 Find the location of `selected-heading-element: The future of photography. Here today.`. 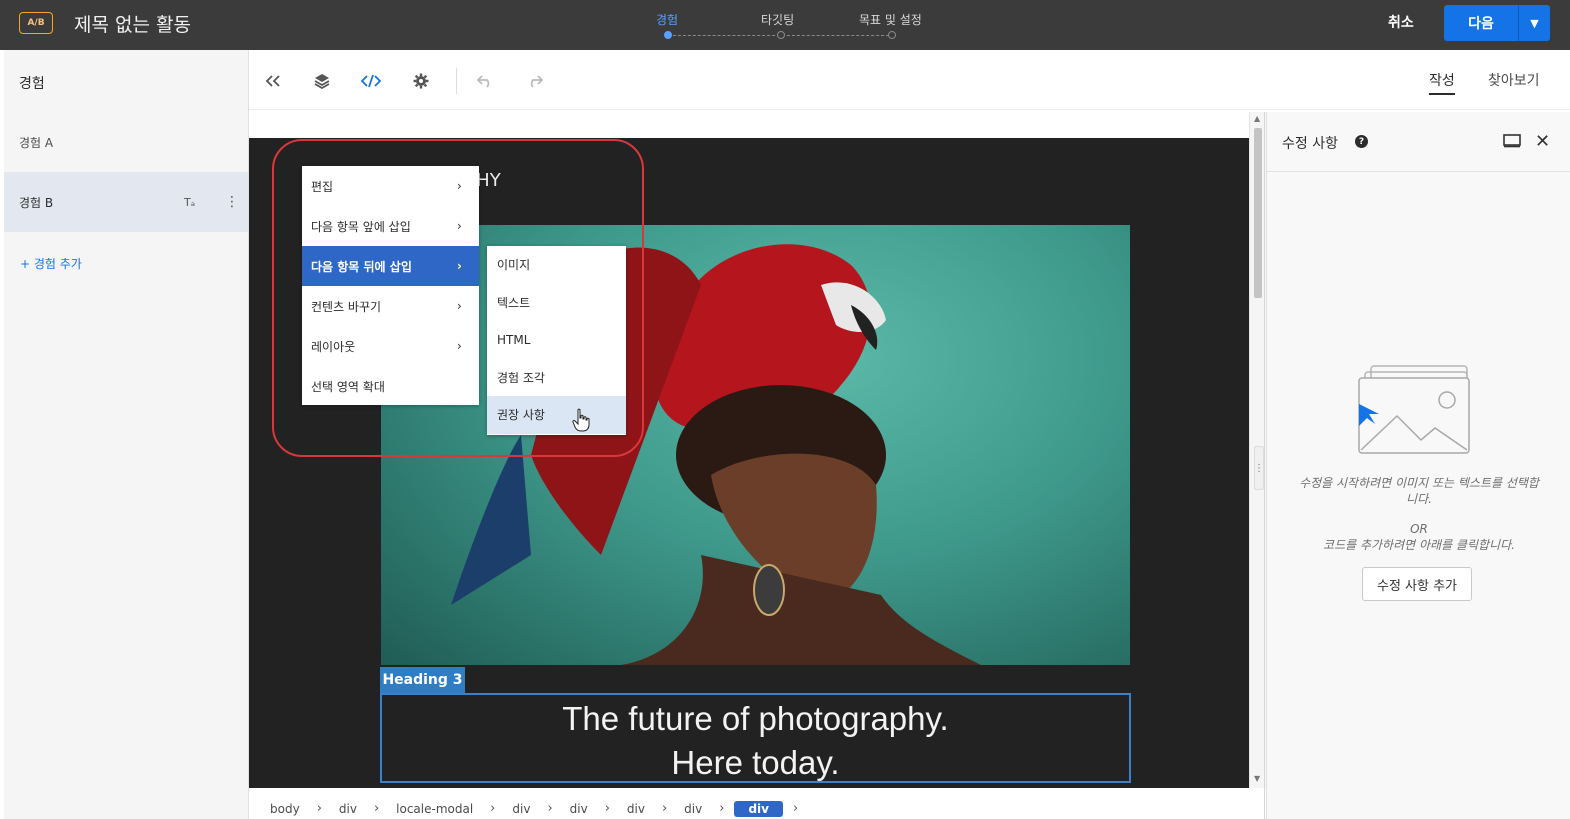

selected-heading-element: The future of photography. Here today. is located at coordinates (755, 738).